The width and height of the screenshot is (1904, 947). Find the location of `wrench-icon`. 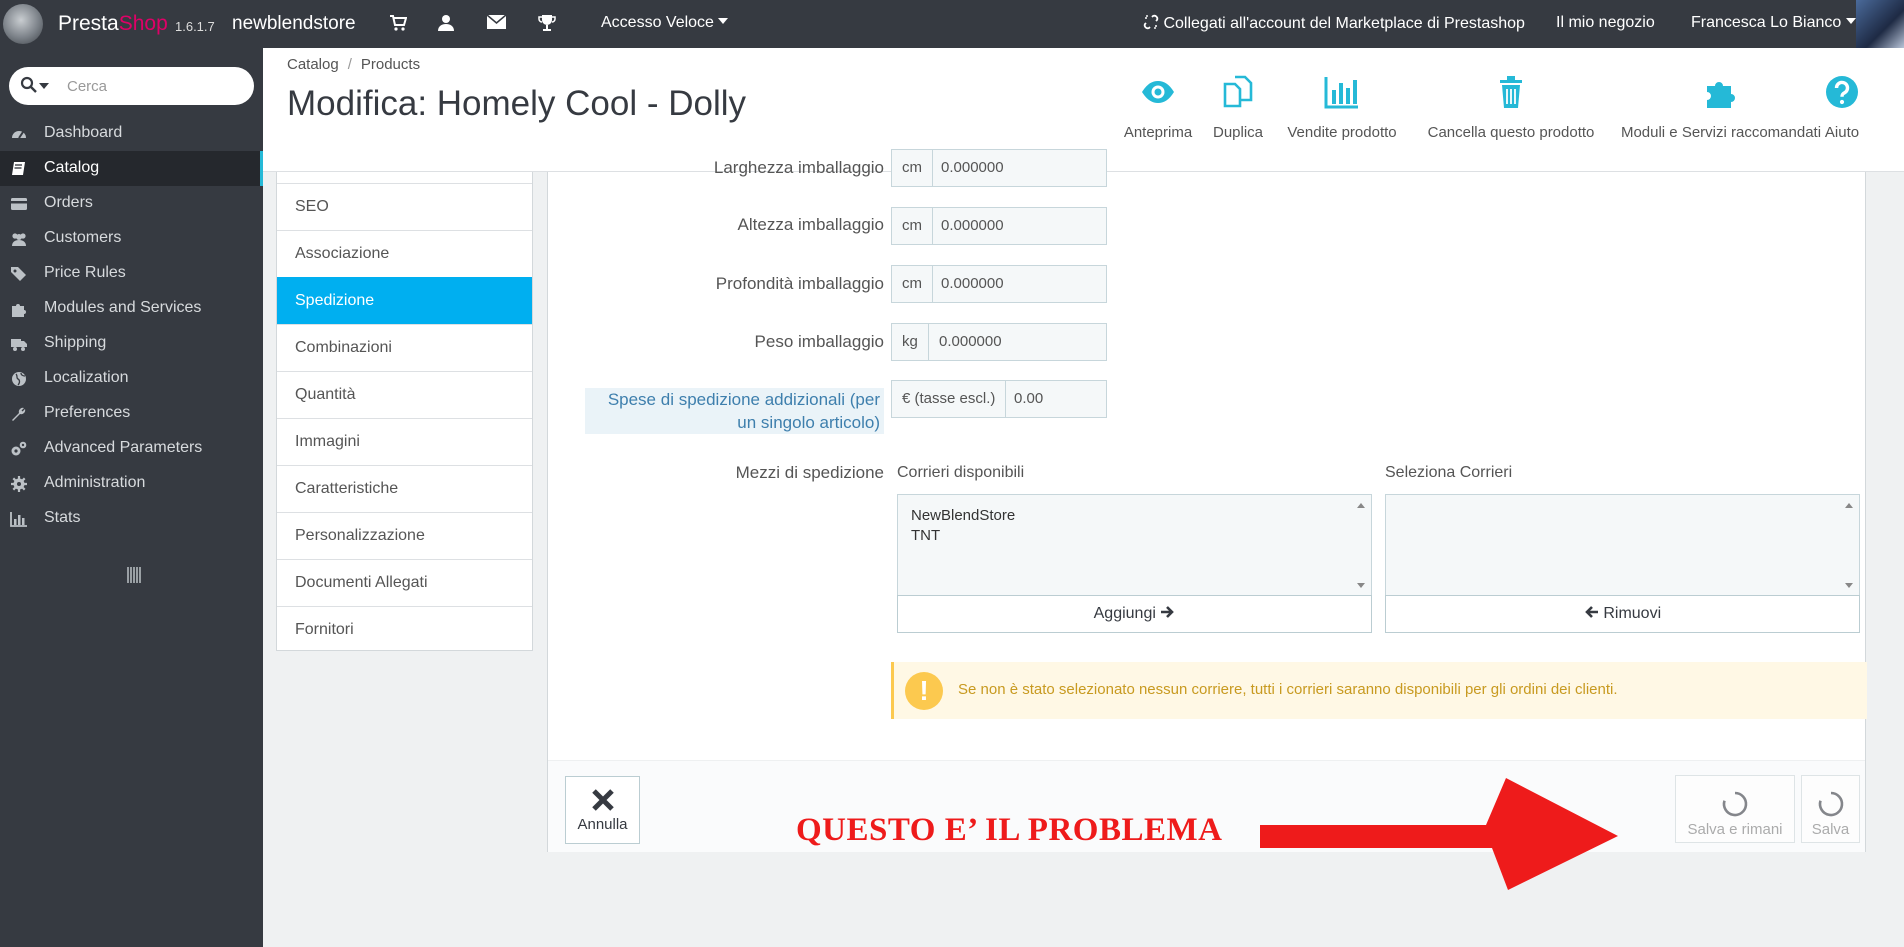

wrench-icon is located at coordinates (19, 414).